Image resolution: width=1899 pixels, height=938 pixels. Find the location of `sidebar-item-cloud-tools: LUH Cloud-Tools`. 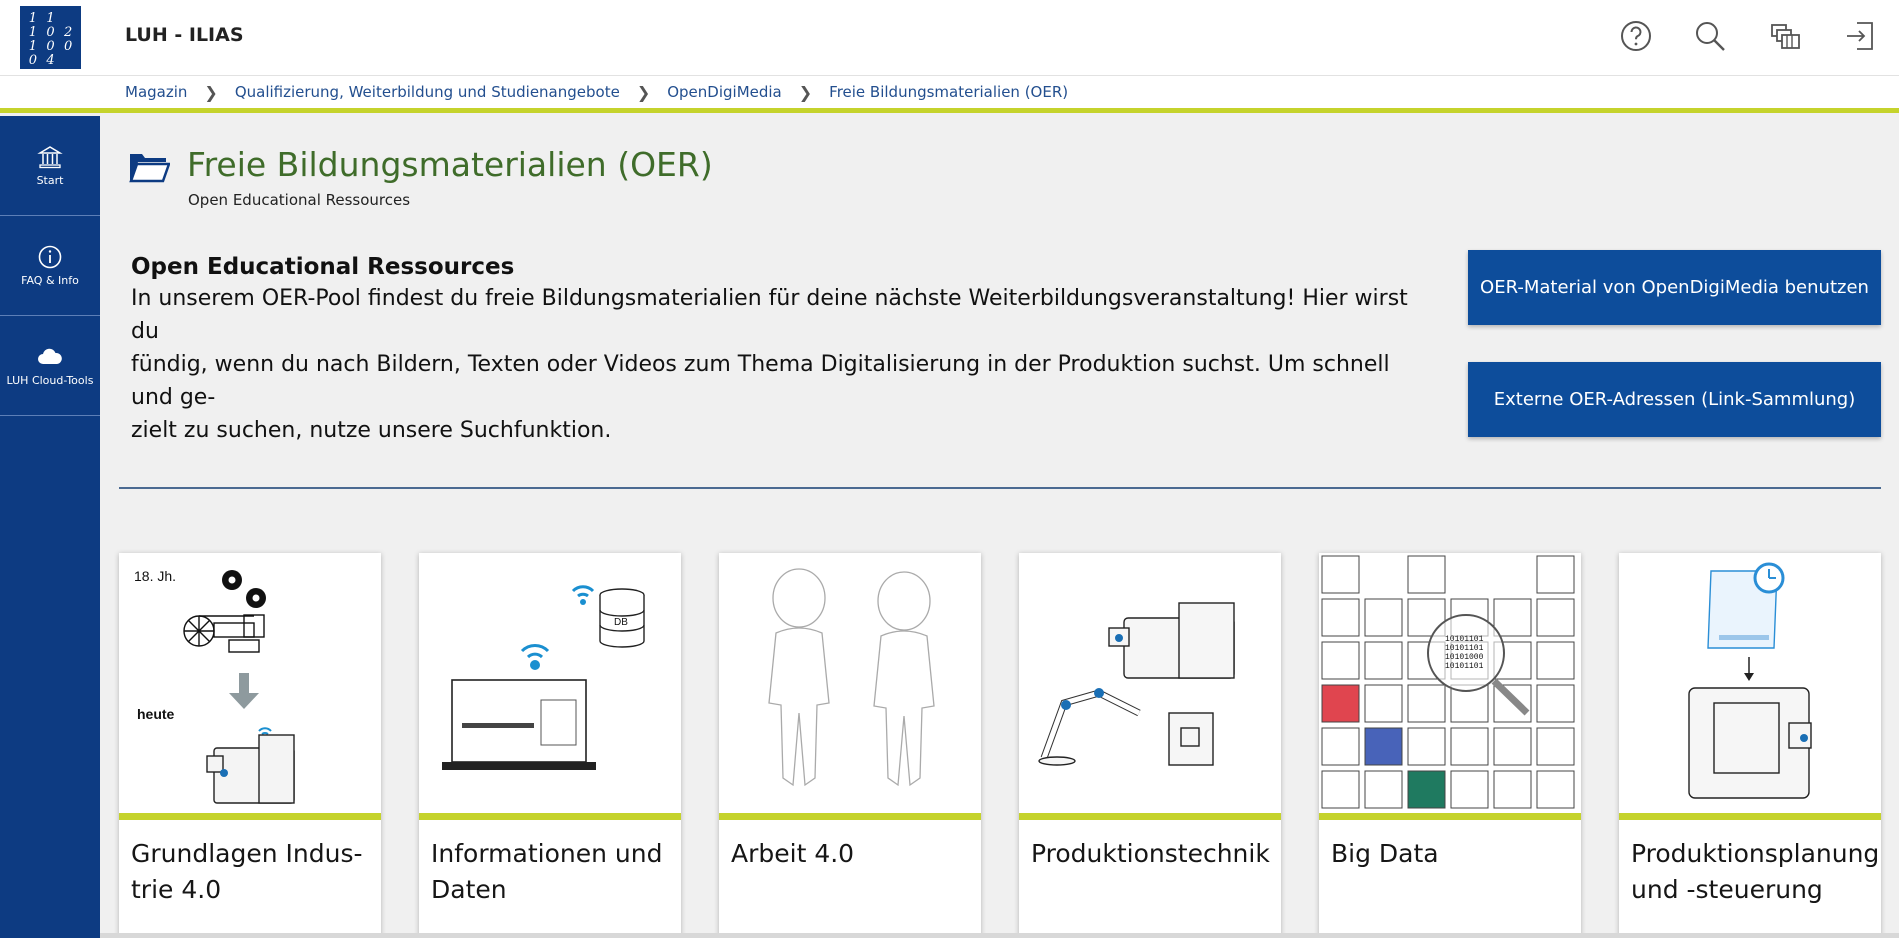

sidebar-item-cloud-tools: LUH Cloud-Tools is located at coordinates (50, 366).